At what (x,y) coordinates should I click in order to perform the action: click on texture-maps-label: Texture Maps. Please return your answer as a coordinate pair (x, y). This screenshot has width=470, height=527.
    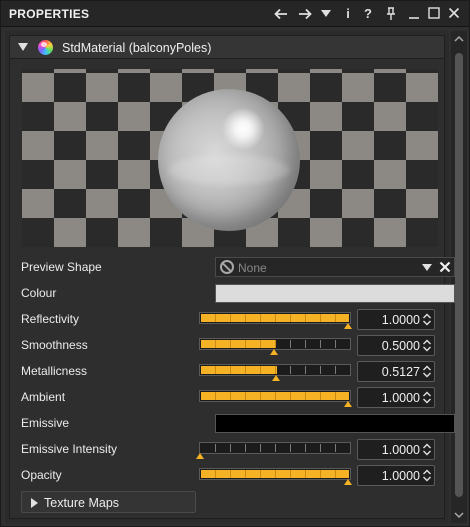
    Looking at the image, I should click on (82, 503).